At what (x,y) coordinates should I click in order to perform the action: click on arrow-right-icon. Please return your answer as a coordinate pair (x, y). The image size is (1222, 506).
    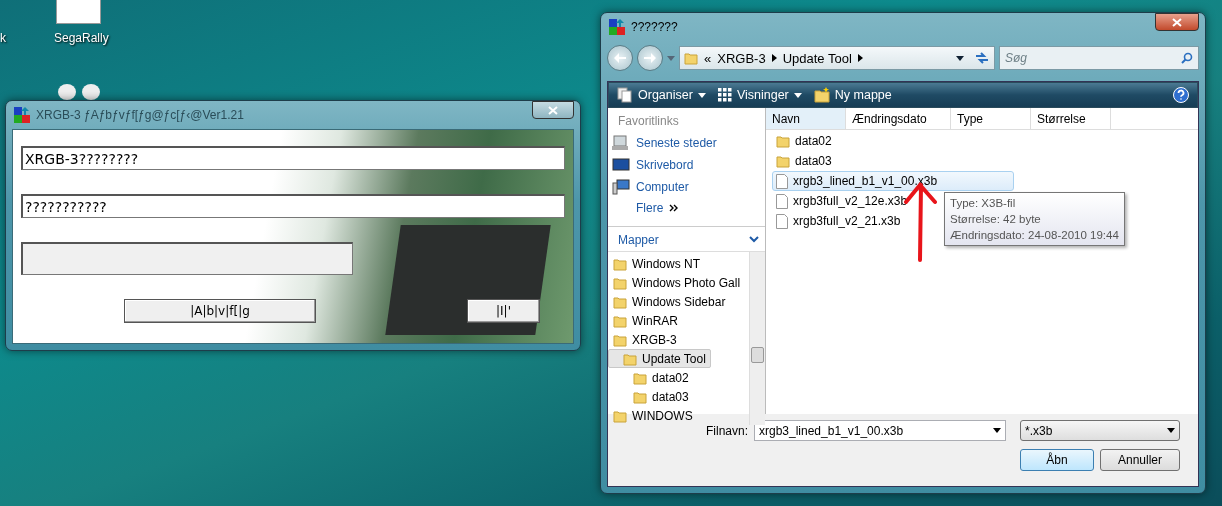
    Looking at the image, I should click on (650, 58).